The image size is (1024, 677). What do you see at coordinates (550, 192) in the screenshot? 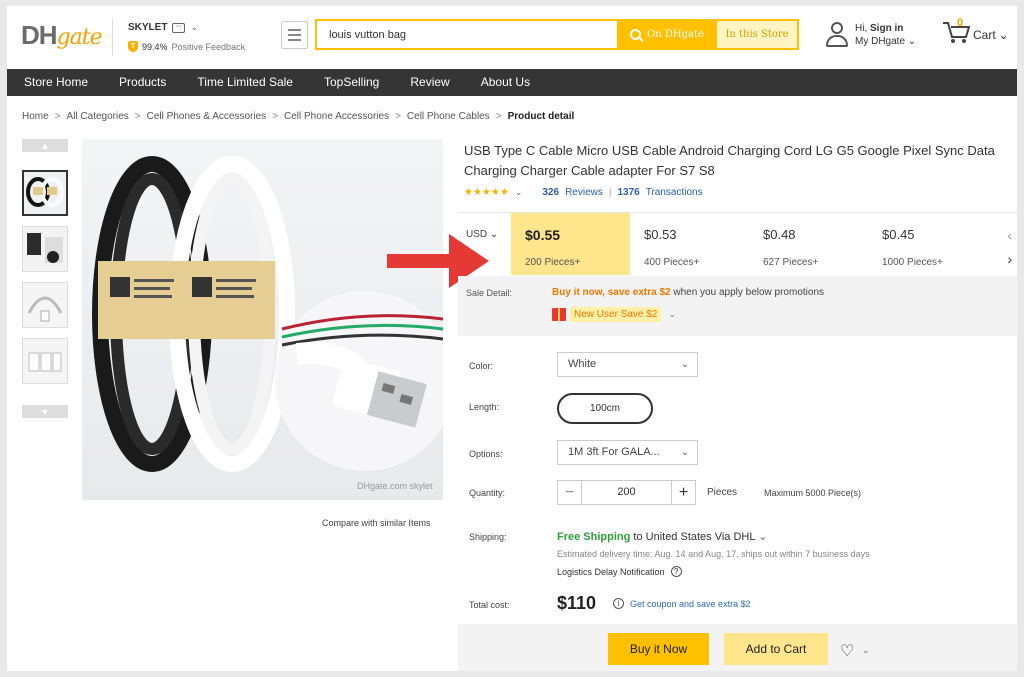
I see `reviews-count: 326` at bounding box center [550, 192].